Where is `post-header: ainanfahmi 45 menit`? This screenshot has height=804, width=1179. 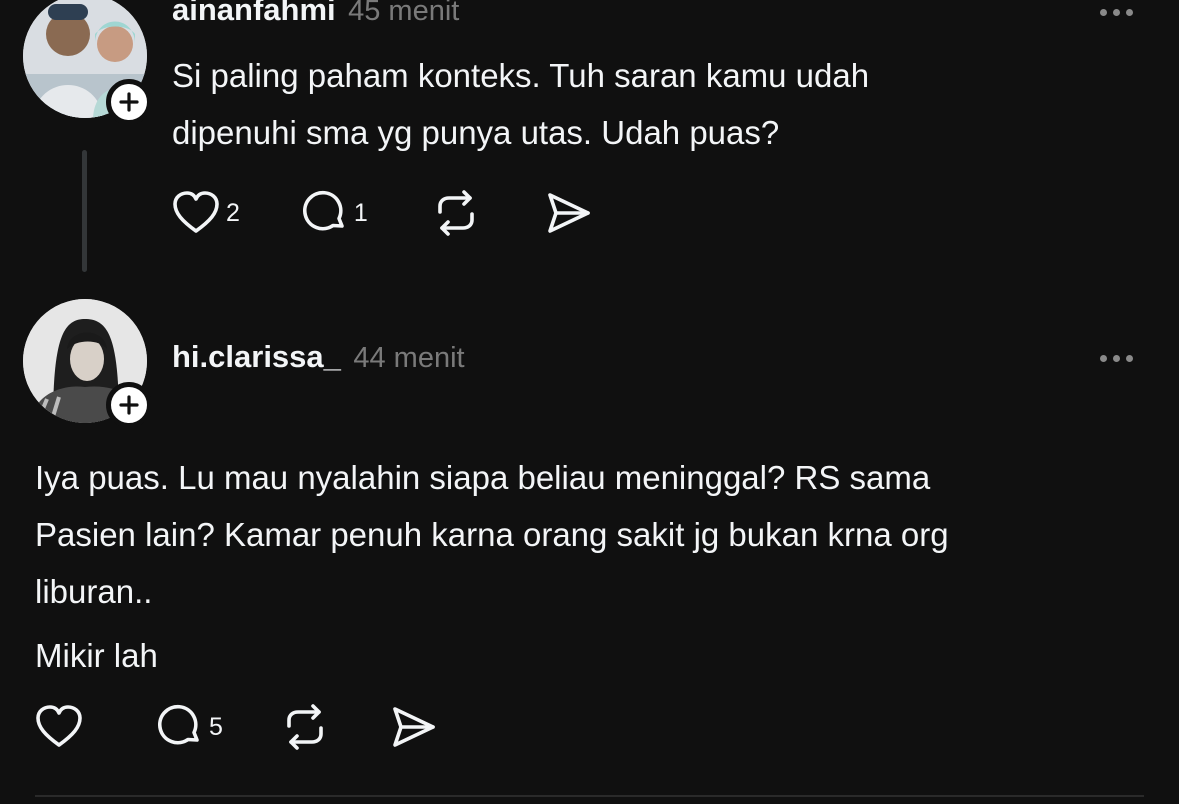
post-header: ainanfahmi 45 menit is located at coordinates (315, 14).